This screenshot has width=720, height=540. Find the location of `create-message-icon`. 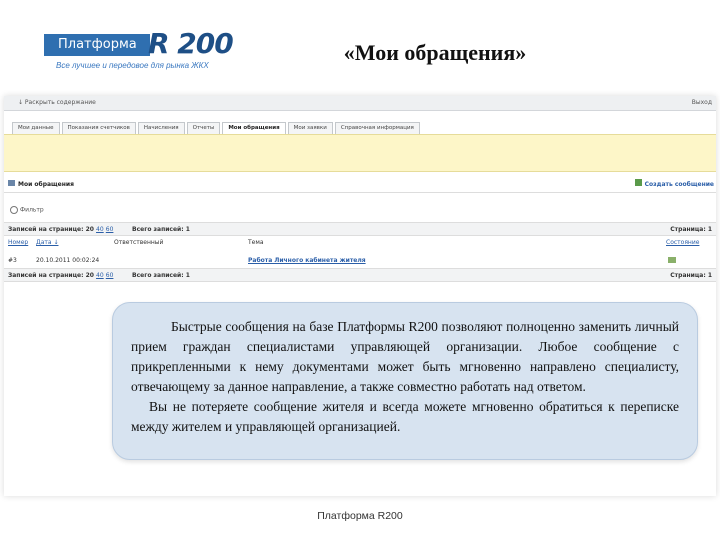

create-message-icon is located at coordinates (638, 182).